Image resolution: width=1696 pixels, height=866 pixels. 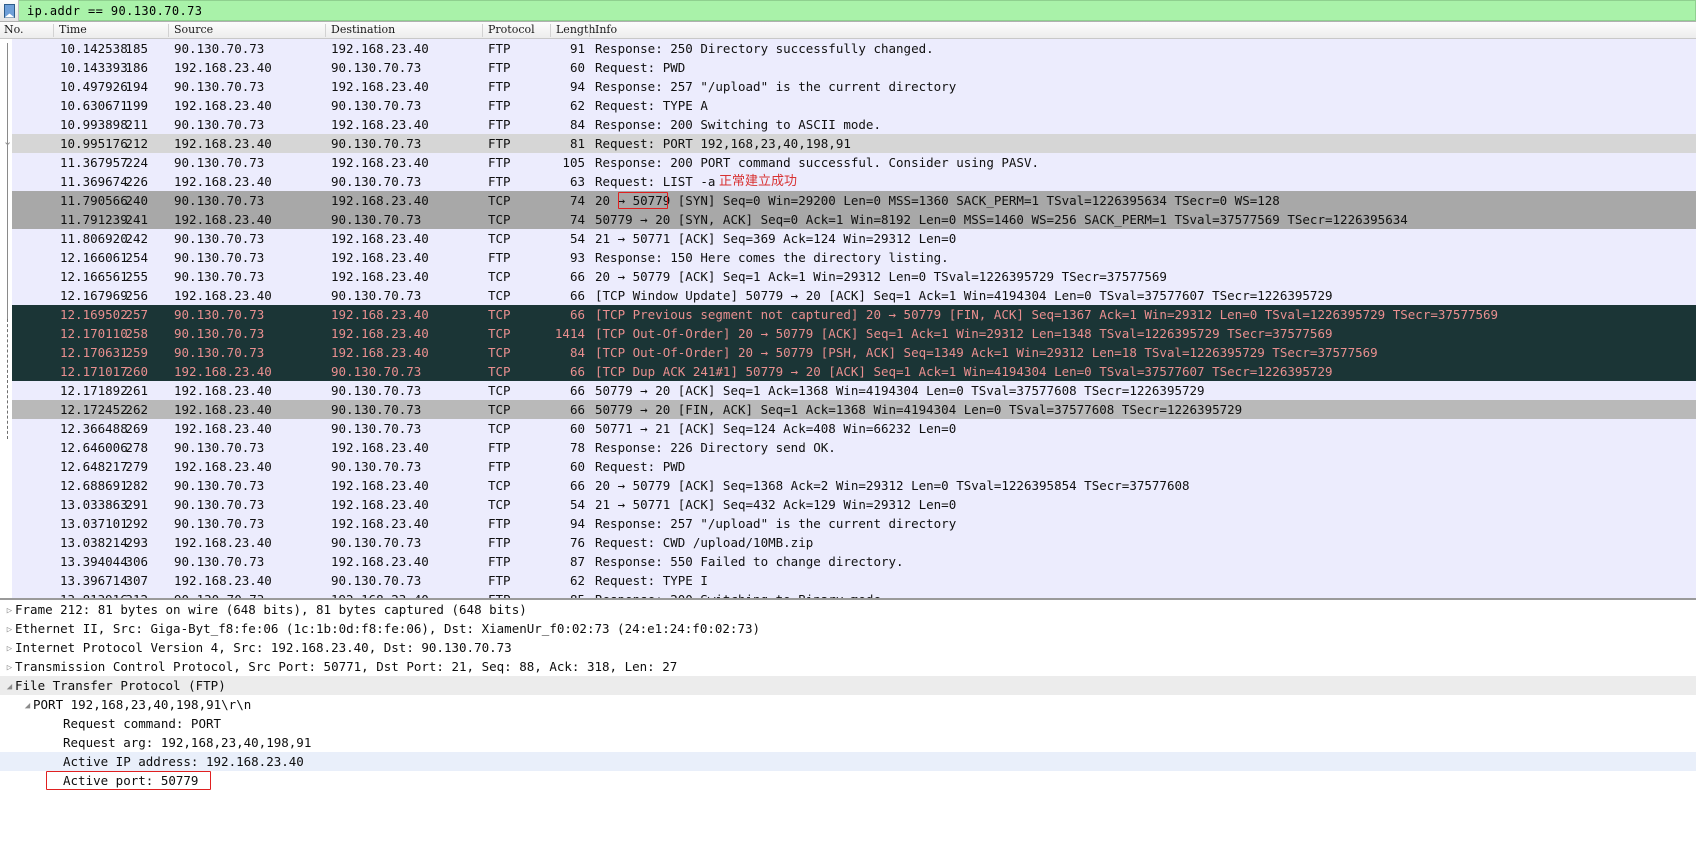 What do you see at coordinates (848, 704) in the screenshot?
I see `detail-tree-row: ◢ PORT 192,168,23,40,198,91\r\n` at bounding box center [848, 704].